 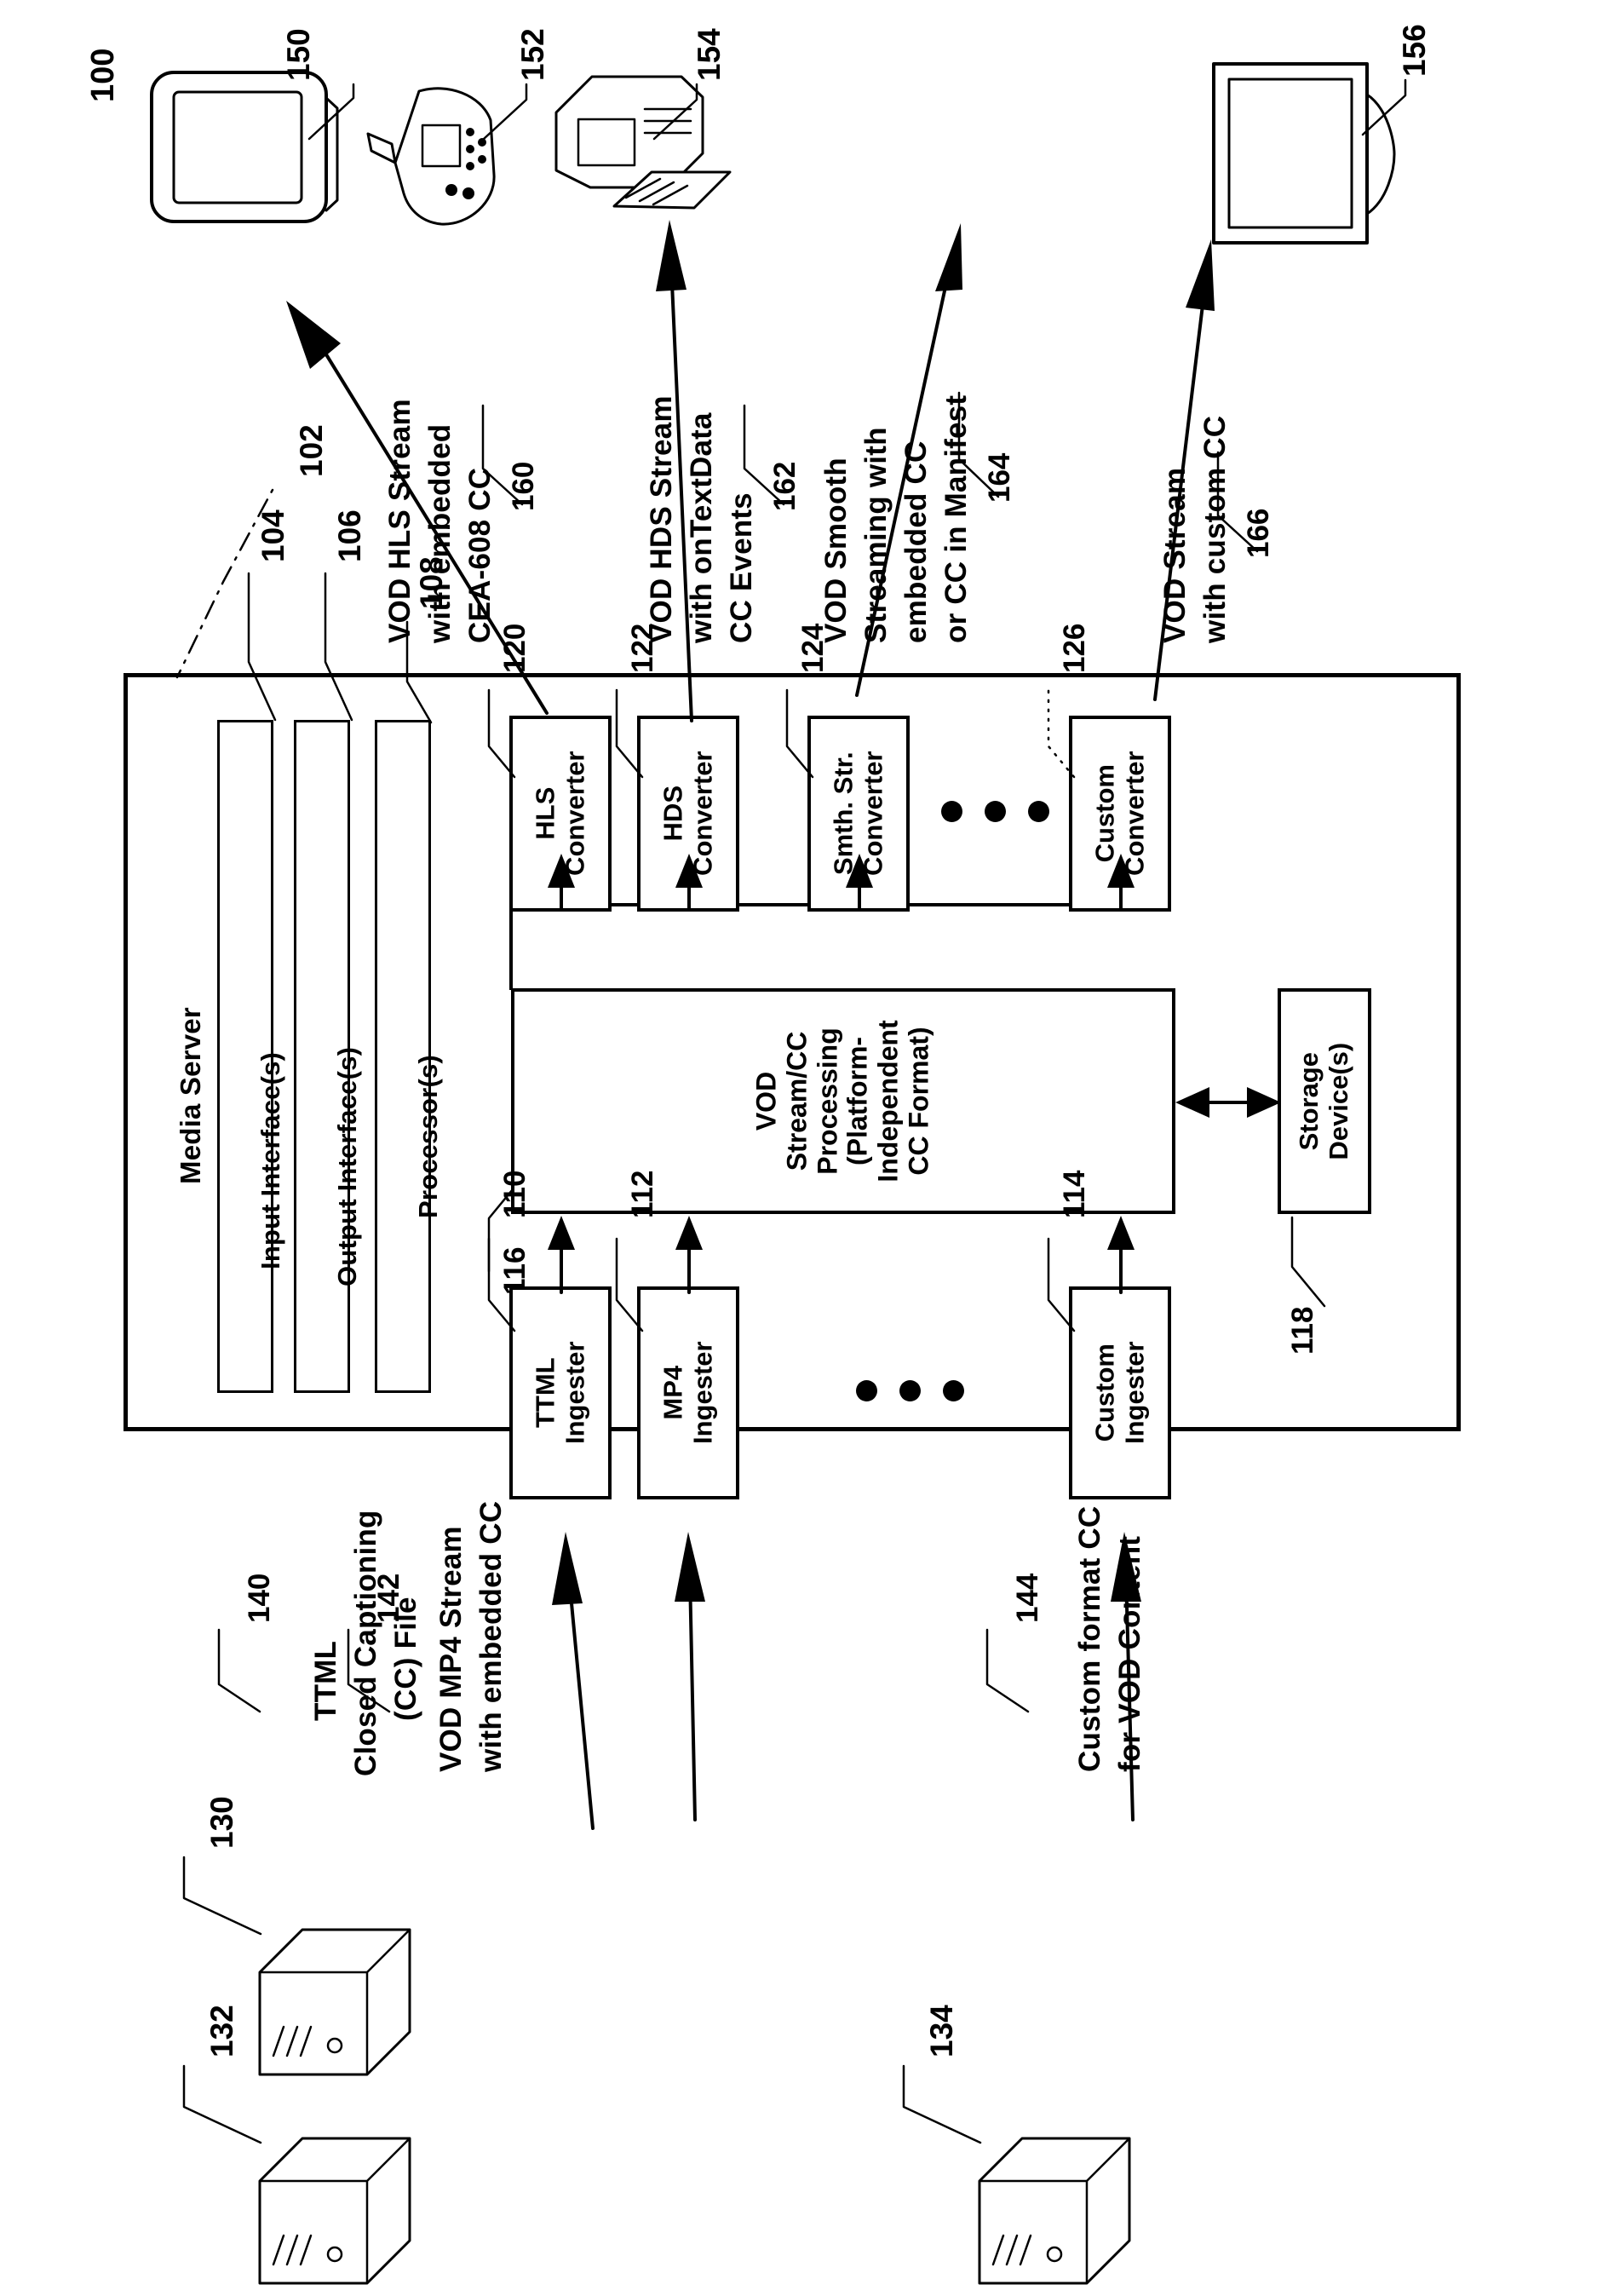 I want to click on ref-number-134: 134, so click(x=942, y=2031).